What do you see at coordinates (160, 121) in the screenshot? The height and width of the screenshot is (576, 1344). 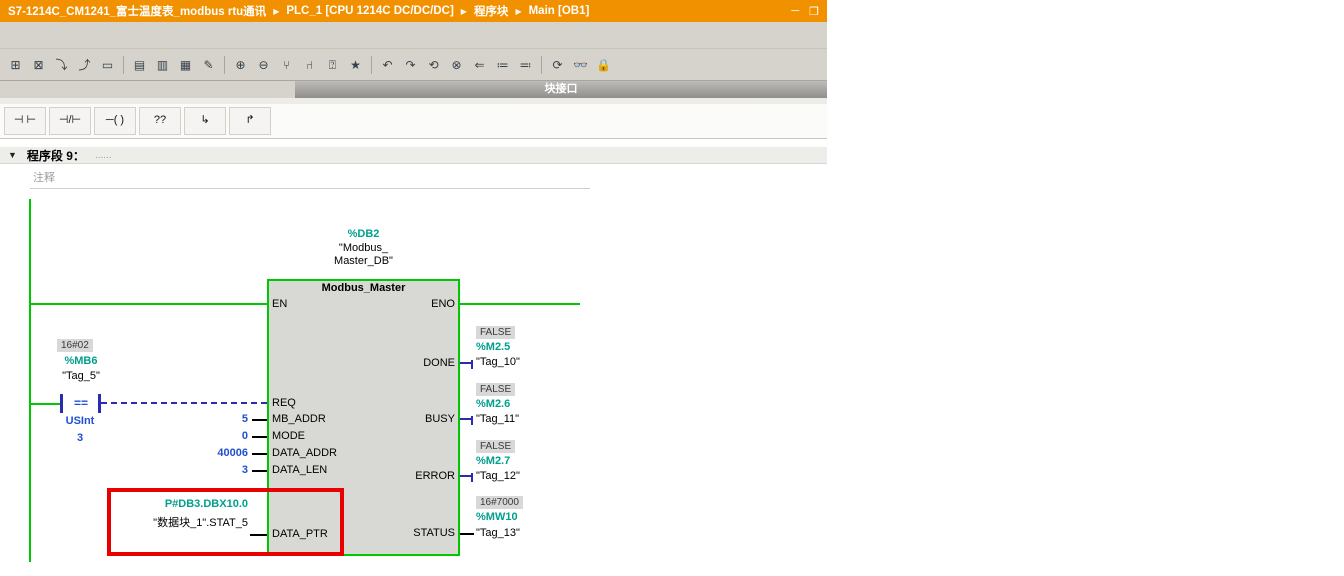 I see `empty-box-button: ??` at bounding box center [160, 121].